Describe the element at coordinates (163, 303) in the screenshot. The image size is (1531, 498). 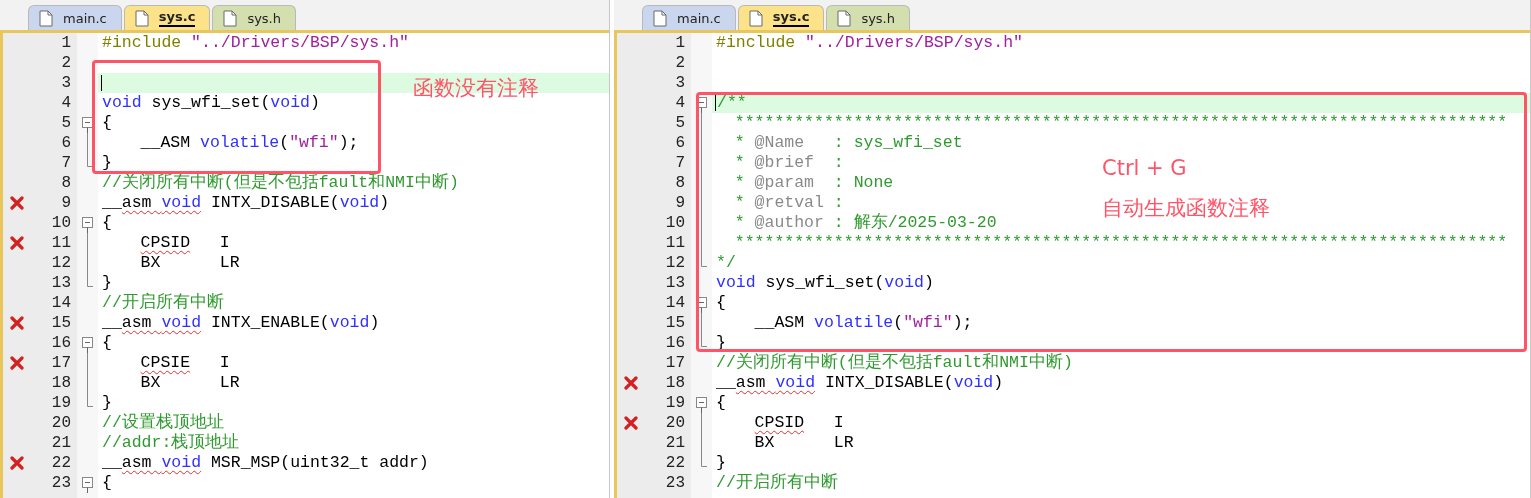
I see `code-line: //开启所有中断` at that location.